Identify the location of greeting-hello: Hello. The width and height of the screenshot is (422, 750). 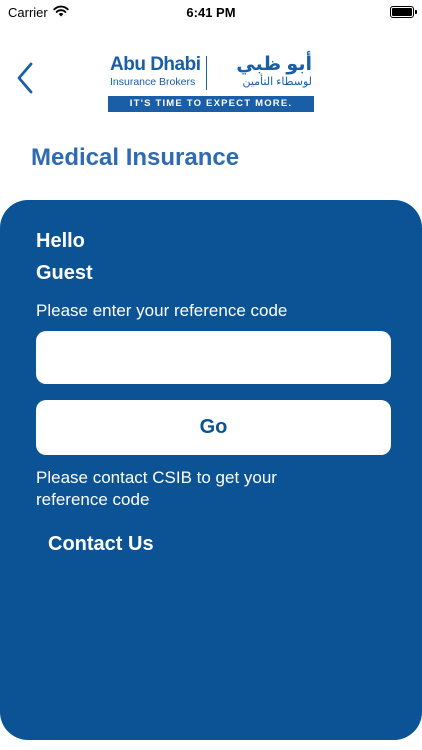
(60, 241).